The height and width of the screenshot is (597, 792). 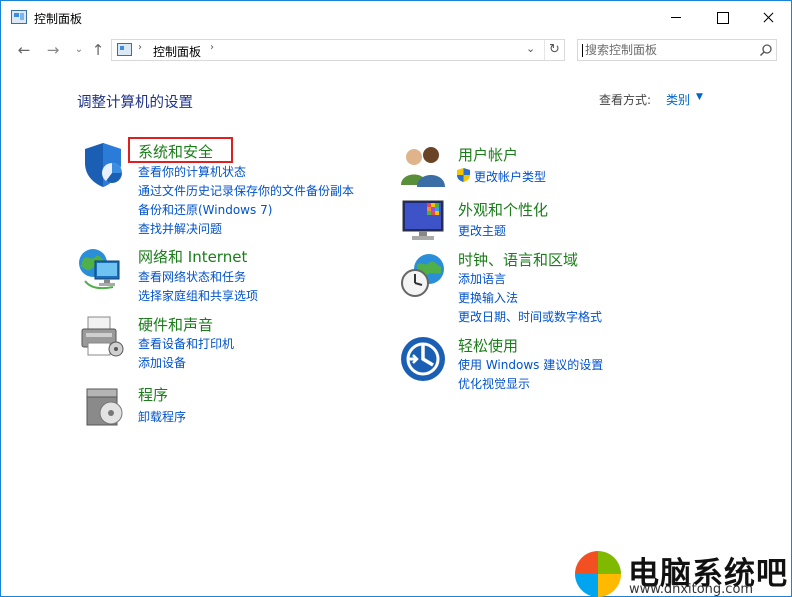 What do you see at coordinates (722, 17) in the screenshot?
I see `maximize-button` at bounding box center [722, 17].